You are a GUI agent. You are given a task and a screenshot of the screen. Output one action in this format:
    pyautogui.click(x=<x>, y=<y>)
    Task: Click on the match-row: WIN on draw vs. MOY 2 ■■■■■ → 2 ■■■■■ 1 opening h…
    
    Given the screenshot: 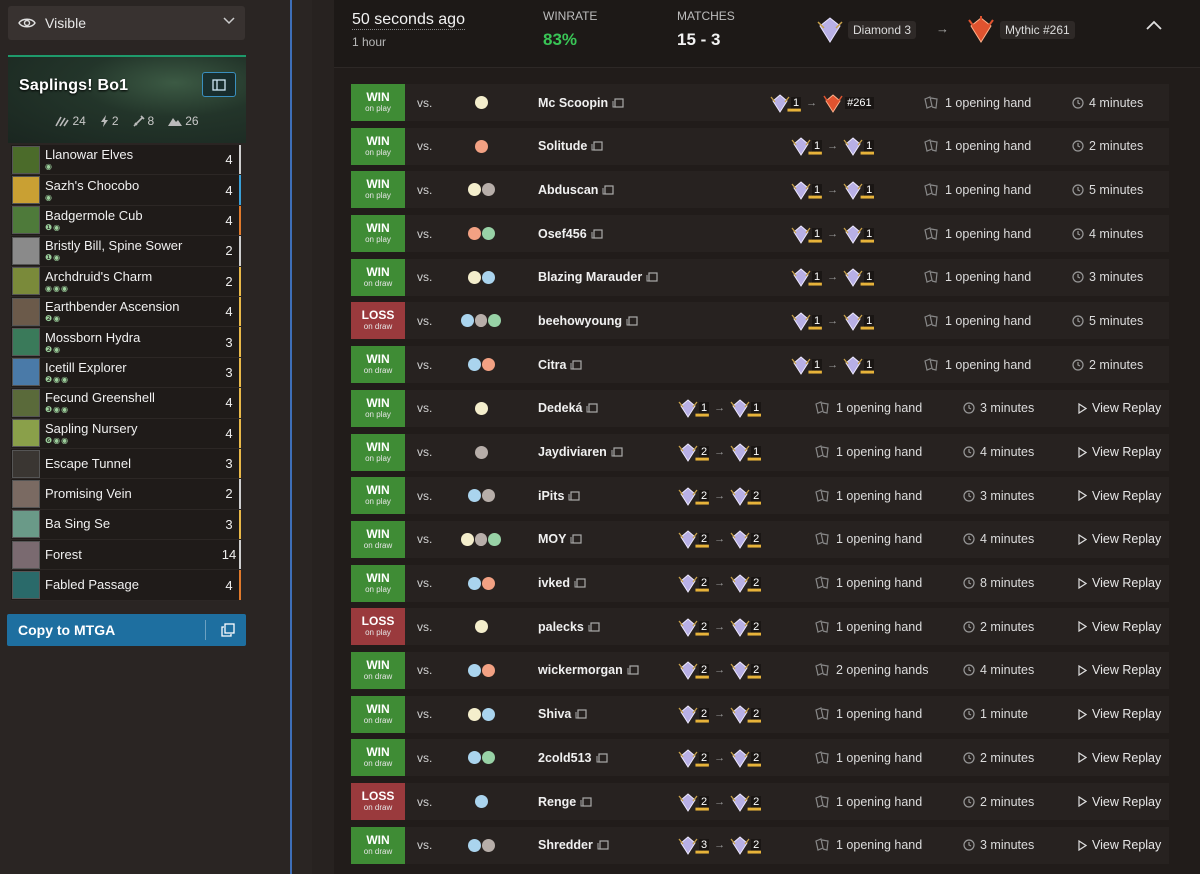 What is the action you would take?
    pyautogui.click(x=760, y=539)
    